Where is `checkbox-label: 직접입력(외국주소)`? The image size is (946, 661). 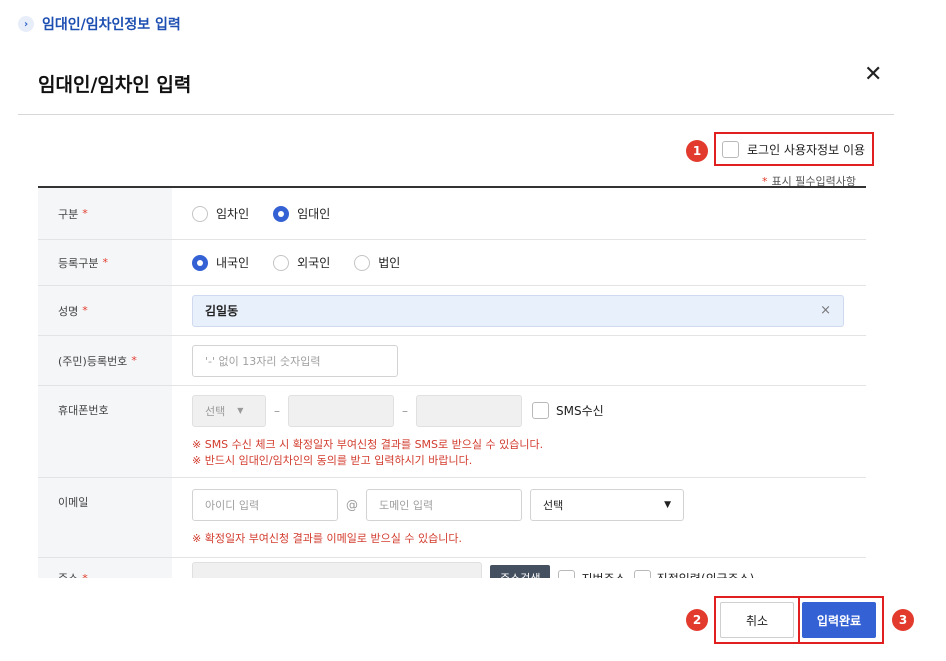 checkbox-label: 직접입력(외국주소) is located at coordinates (706, 574).